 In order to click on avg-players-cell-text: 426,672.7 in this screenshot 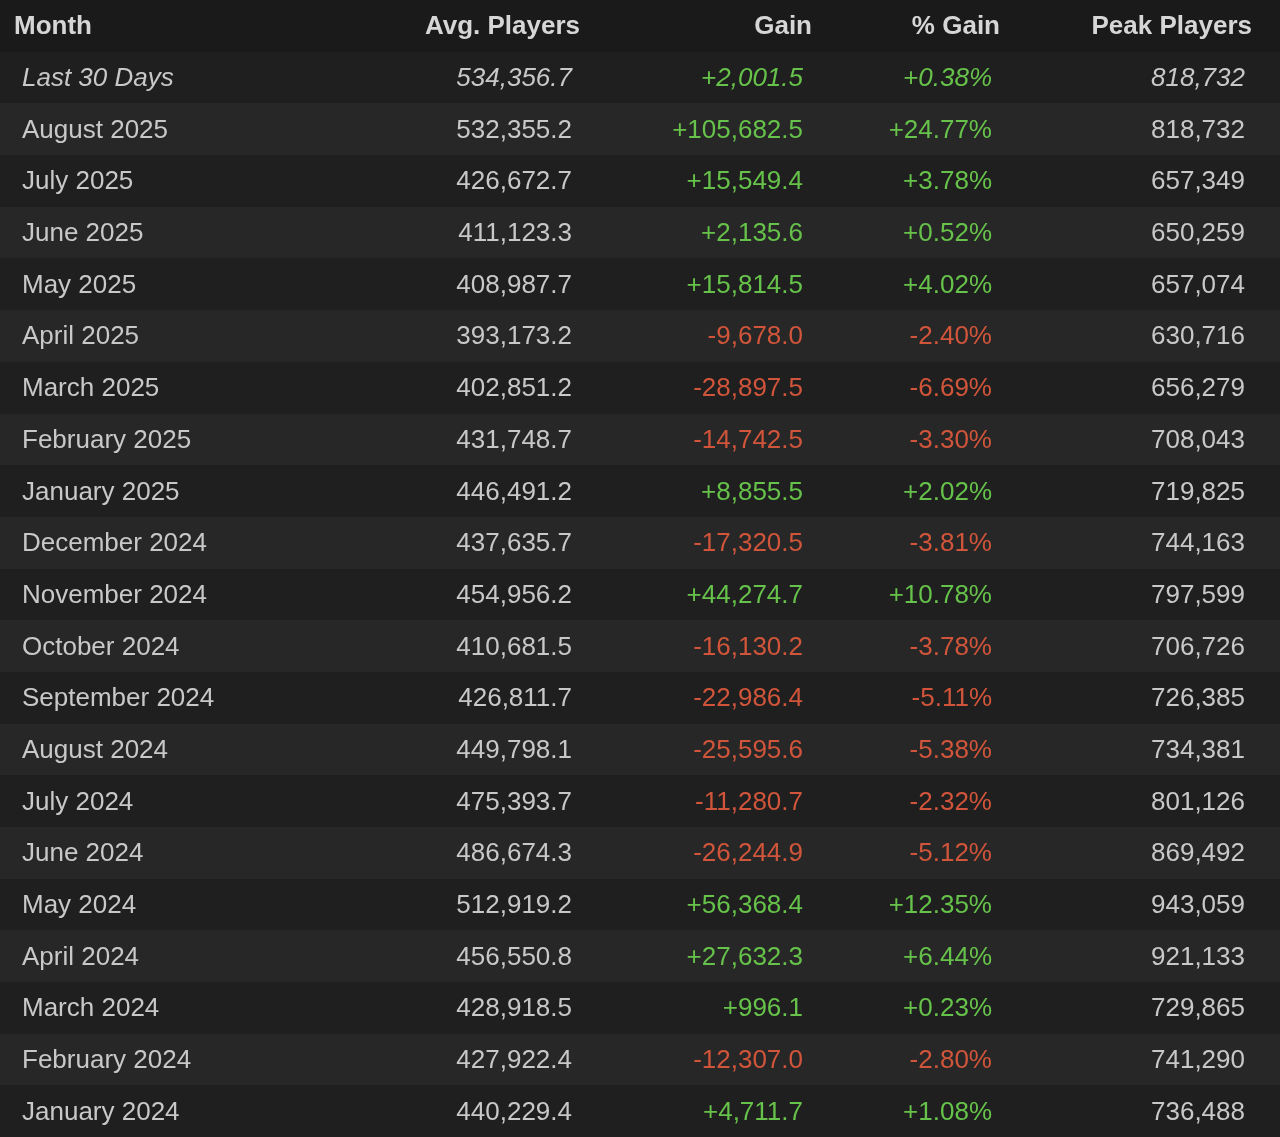, I will do `click(513, 181)`.